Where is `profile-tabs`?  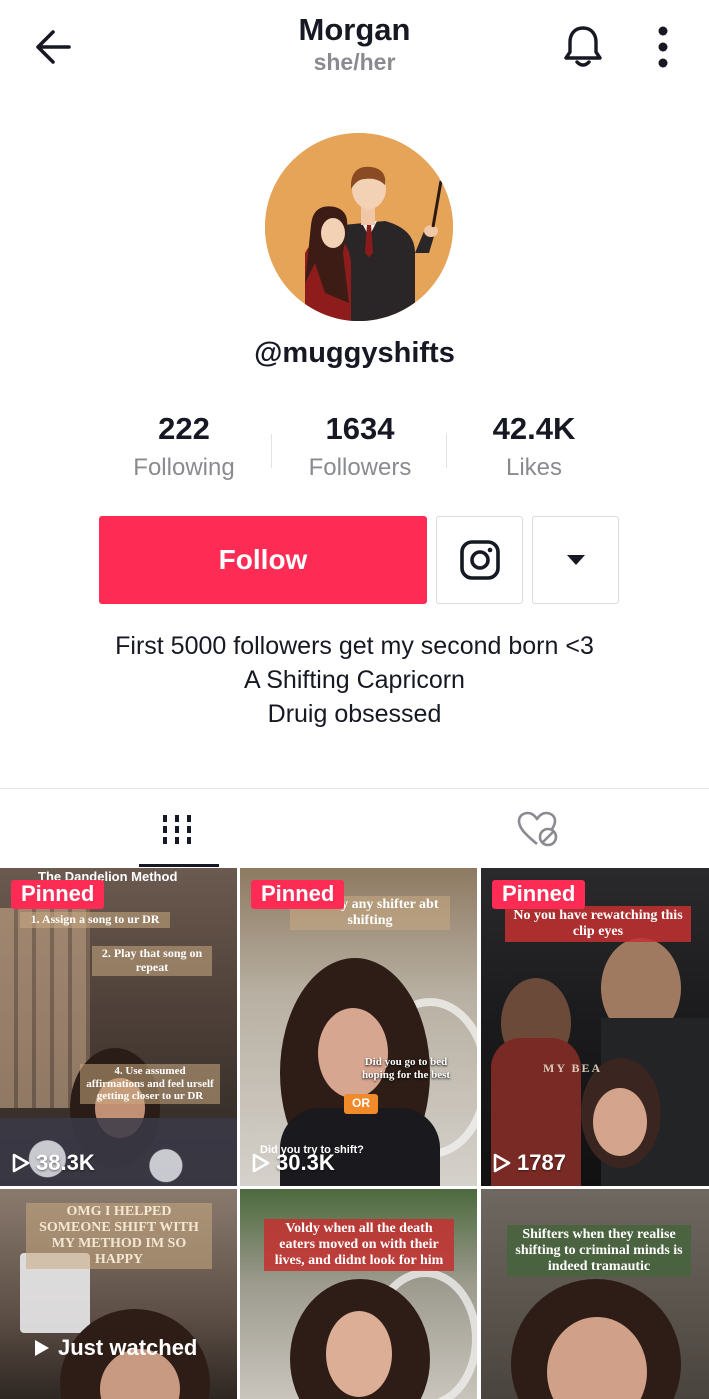 profile-tabs is located at coordinates (354, 828).